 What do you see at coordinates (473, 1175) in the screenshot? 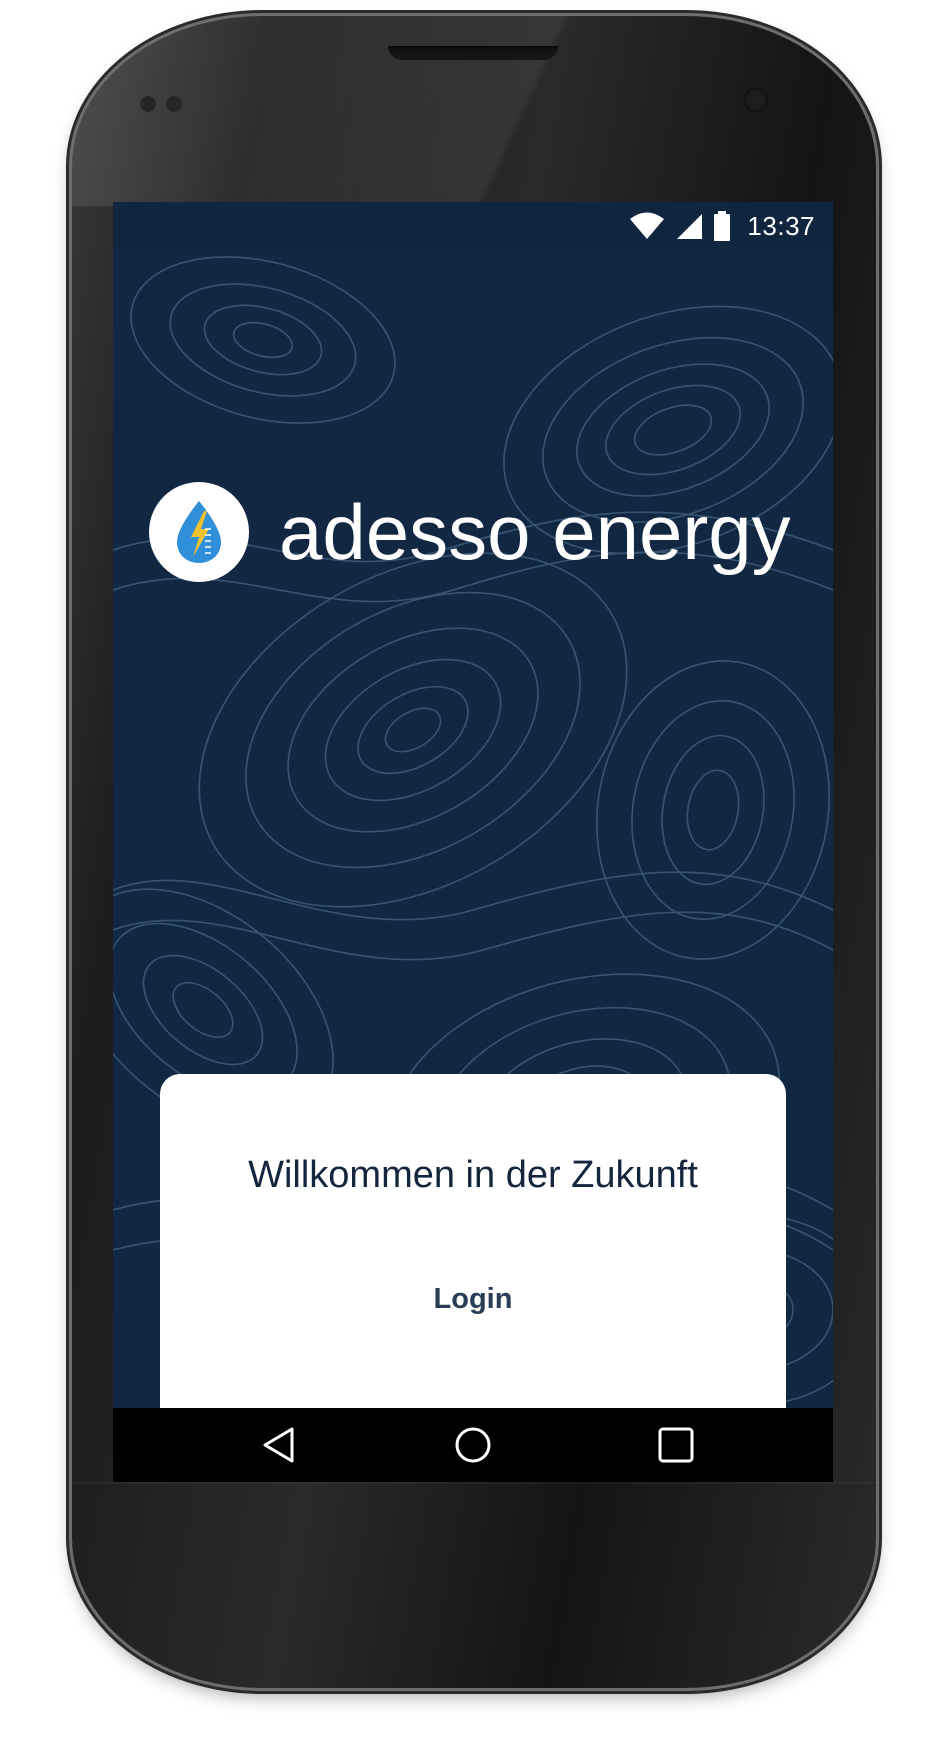
I see `welcome-title: Willkommen in der Zukunft` at bounding box center [473, 1175].